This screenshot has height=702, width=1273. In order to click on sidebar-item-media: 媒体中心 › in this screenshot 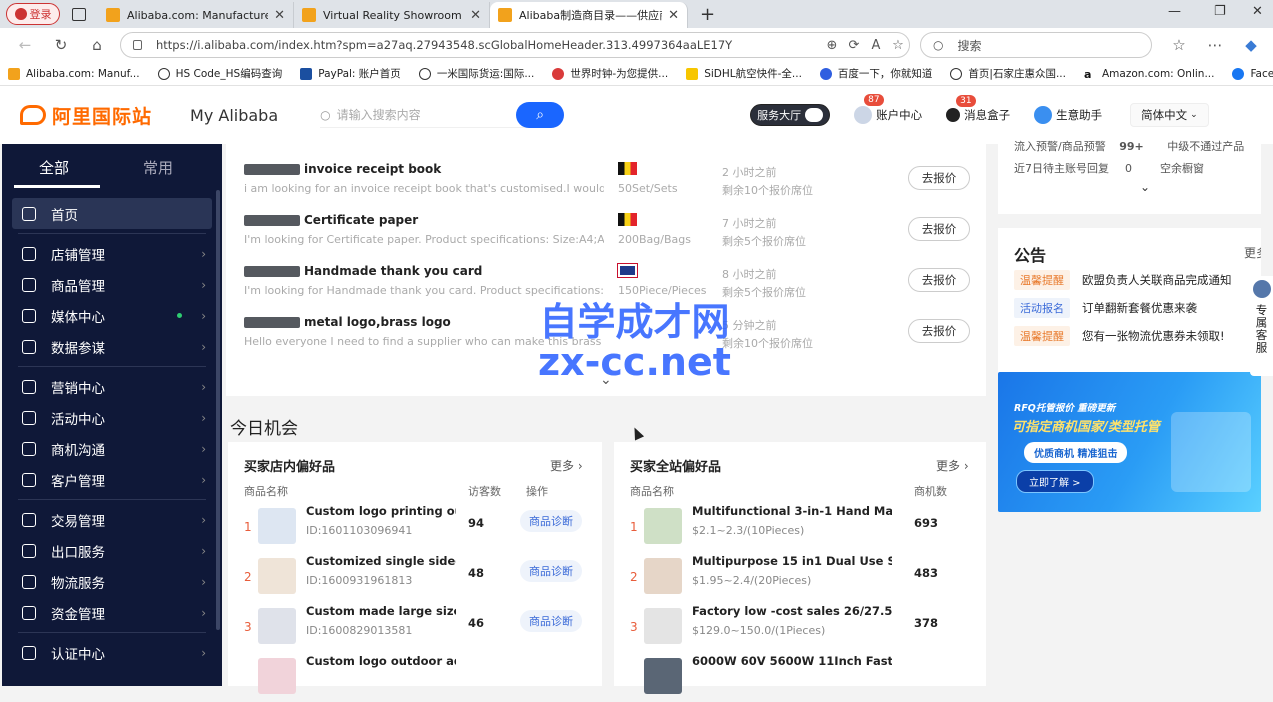, I will do `click(112, 315)`.